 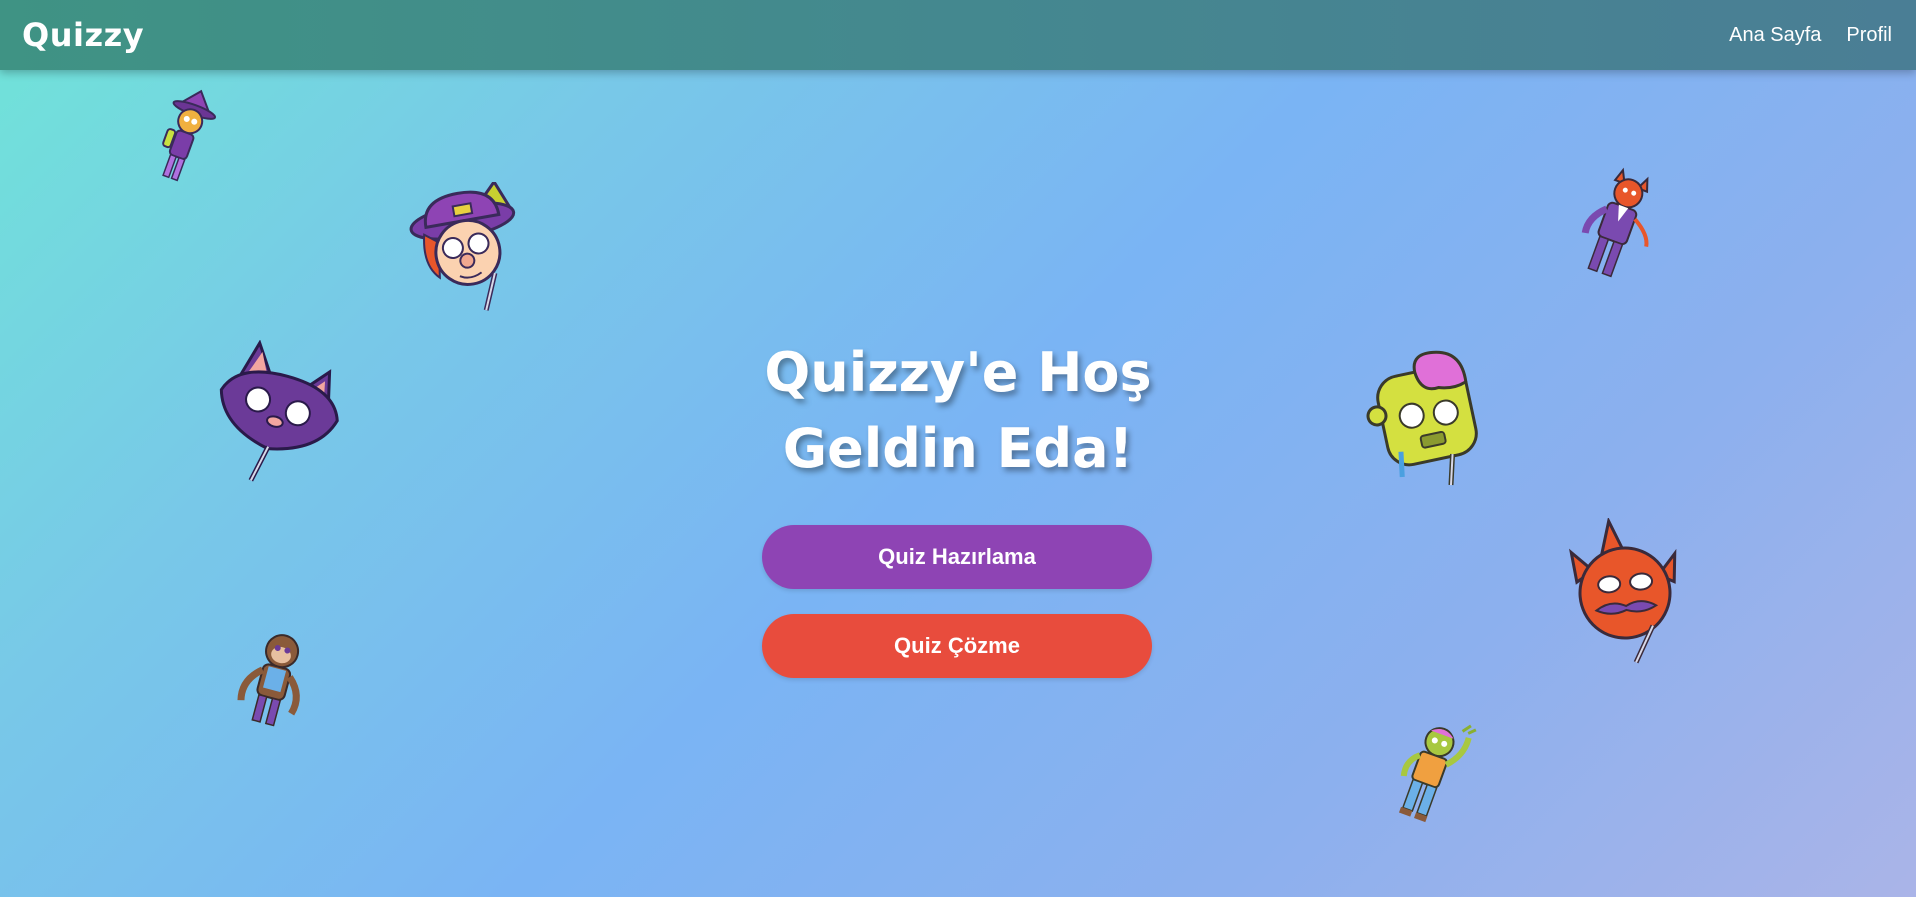 I want to click on nav-link-profile: Profil, so click(x=1869, y=35).